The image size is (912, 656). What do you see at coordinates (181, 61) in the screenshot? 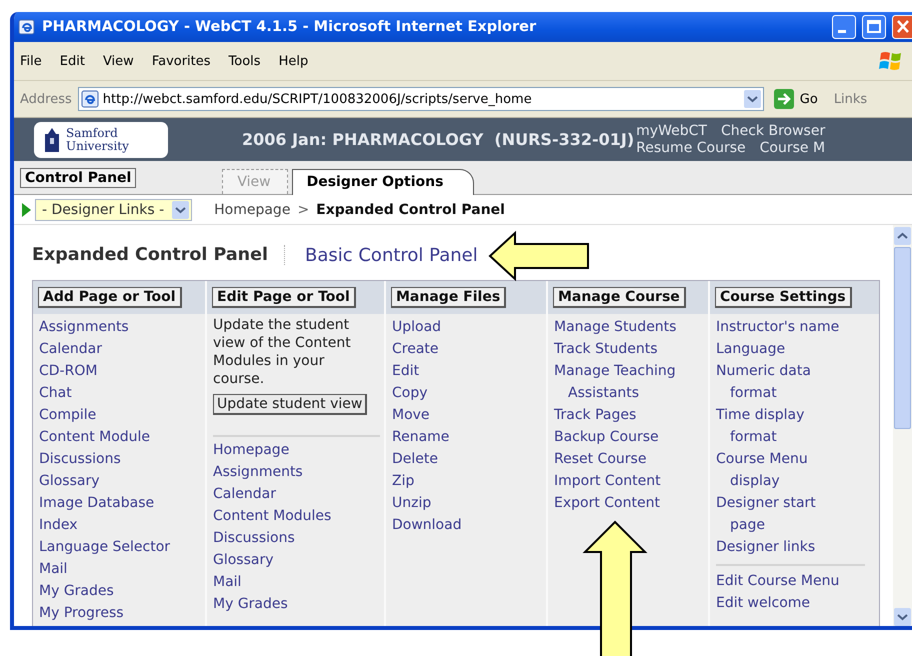
I see `menu-item: Favorites` at bounding box center [181, 61].